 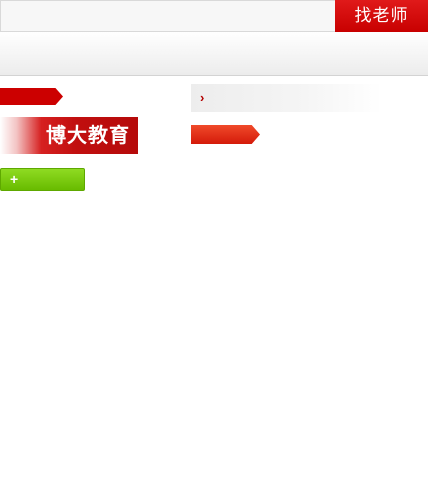 I want to click on logo-text: 博大教育, so click(x=88, y=135).